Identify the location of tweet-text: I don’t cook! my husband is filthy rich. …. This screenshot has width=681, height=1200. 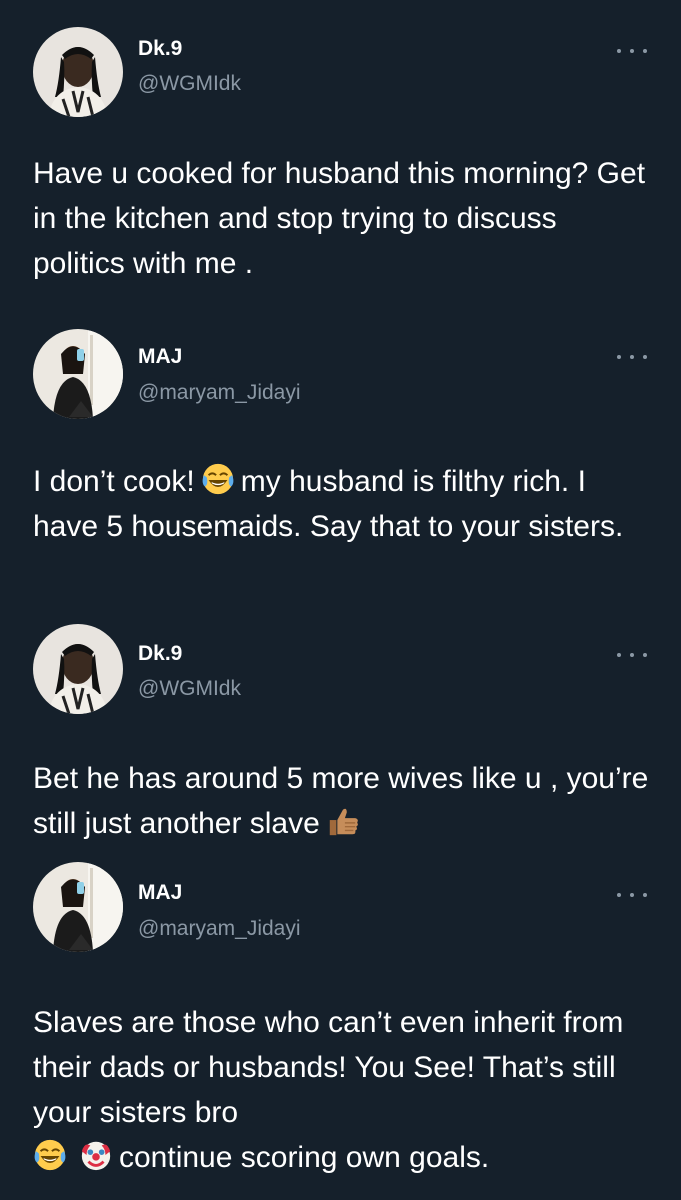
(343, 504).